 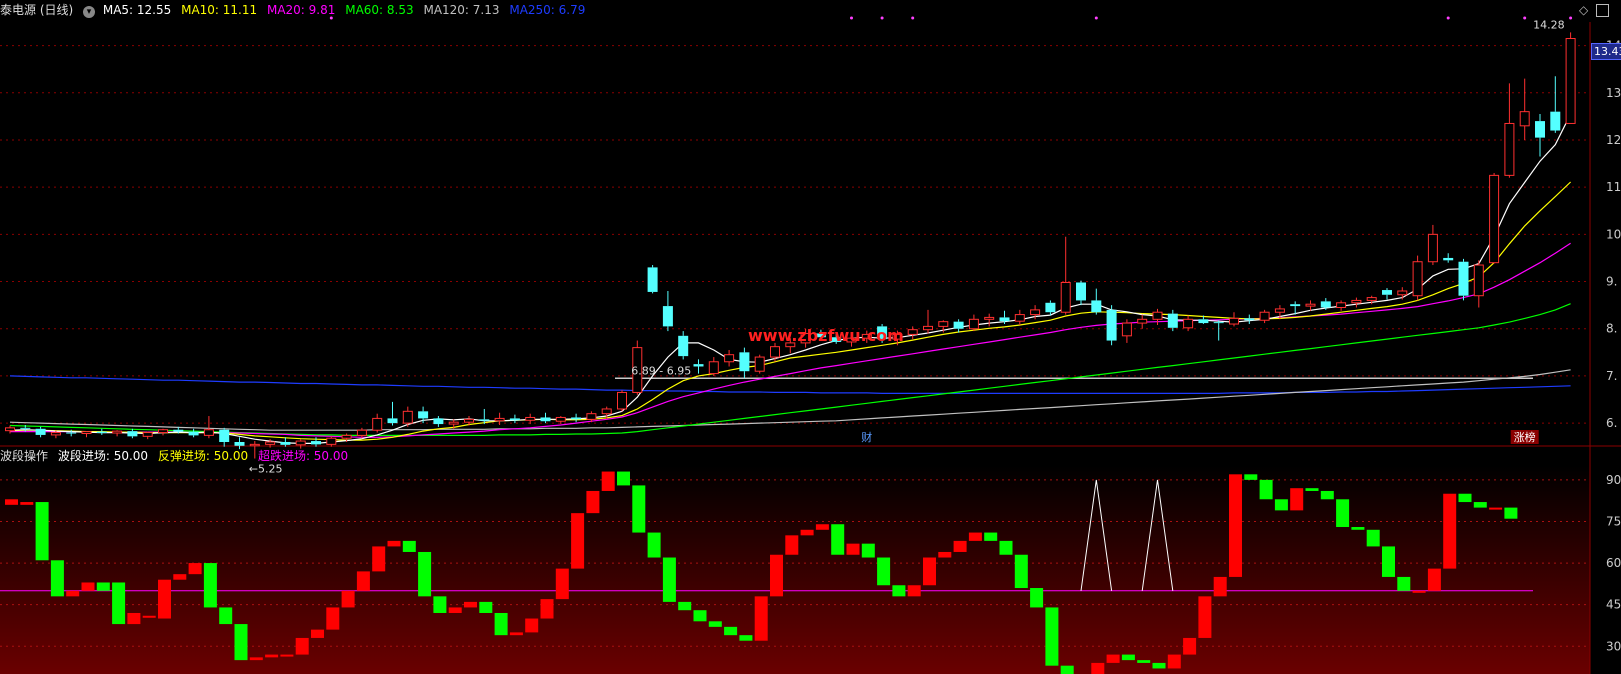 I want to click on price-annotation: ←5.25, so click(x=266, y=469).